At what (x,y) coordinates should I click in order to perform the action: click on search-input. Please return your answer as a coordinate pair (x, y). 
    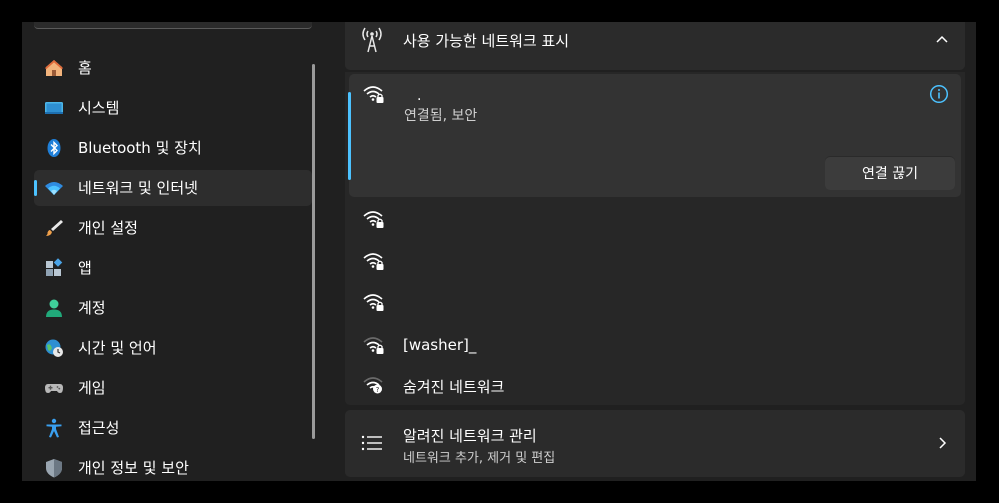
    Looking at the image, I should click on (173, 25).